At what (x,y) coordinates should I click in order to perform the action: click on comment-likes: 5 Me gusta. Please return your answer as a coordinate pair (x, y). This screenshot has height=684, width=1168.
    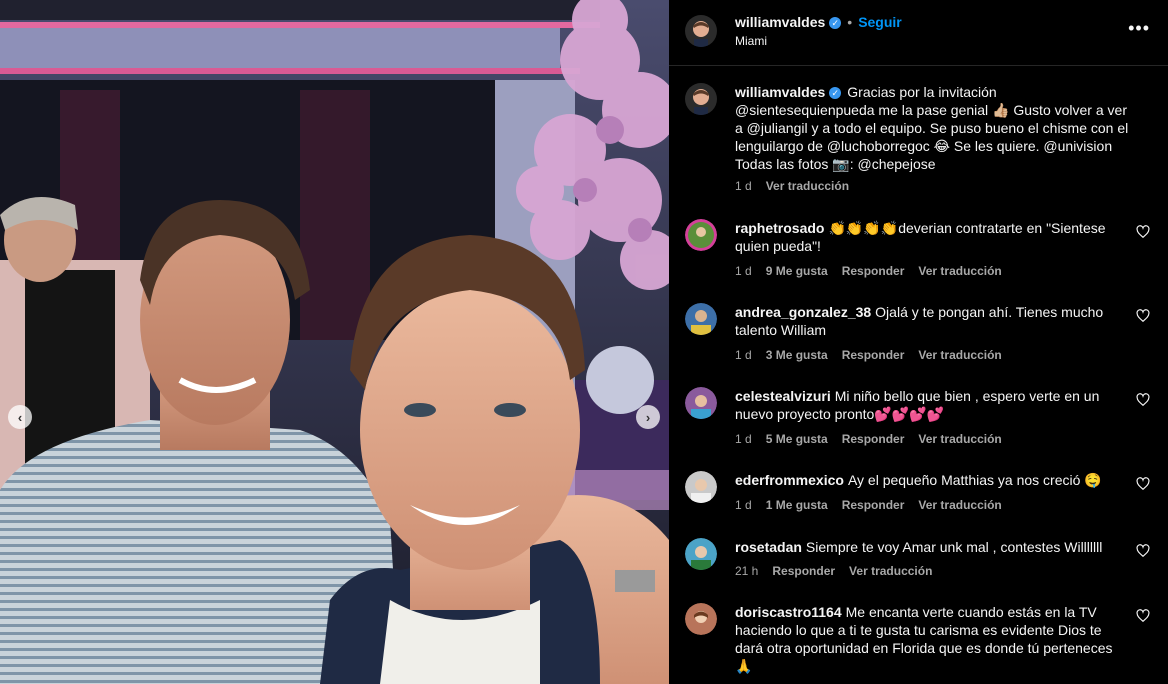
    Looking at the image, I should click on (797, 439).